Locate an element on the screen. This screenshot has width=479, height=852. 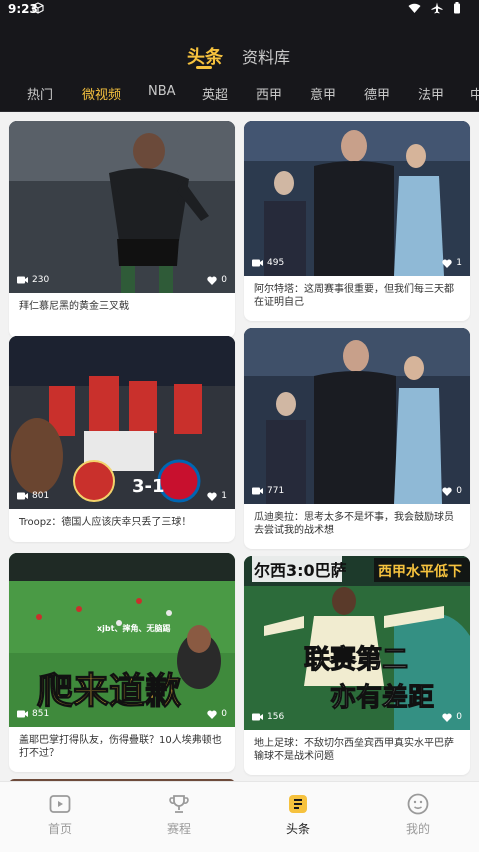
player-image is located at coordinates (122, 207).